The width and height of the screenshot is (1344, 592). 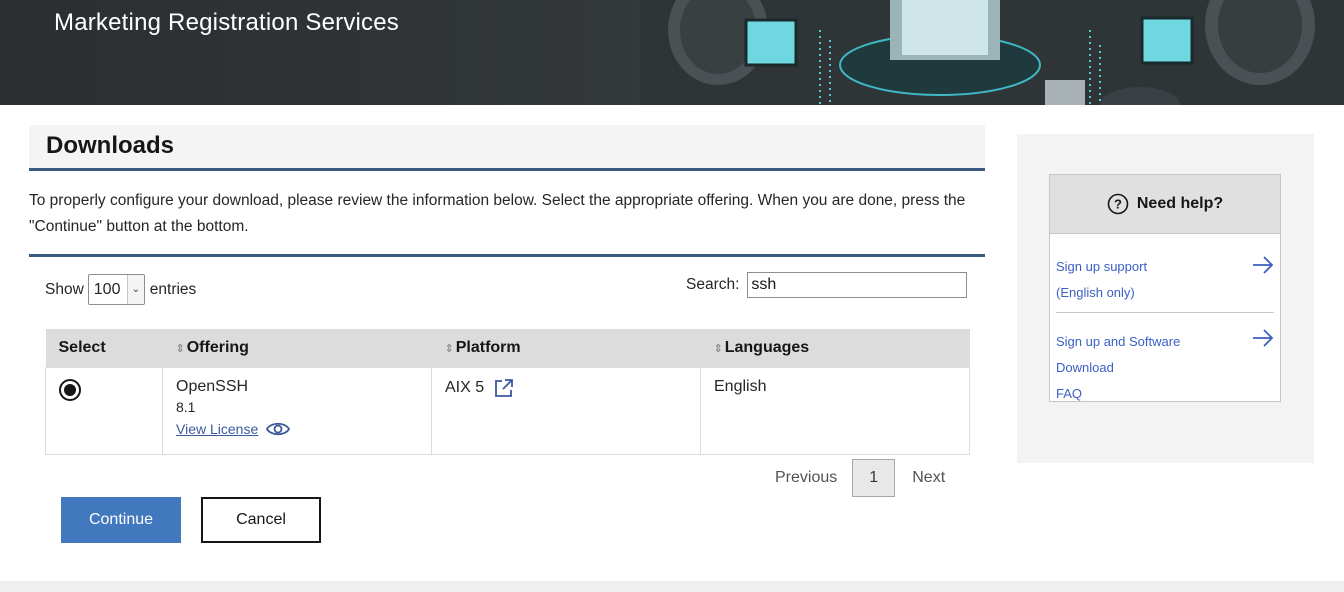 I want to click on help-title: Need help?, so click(x=1180, y=203).